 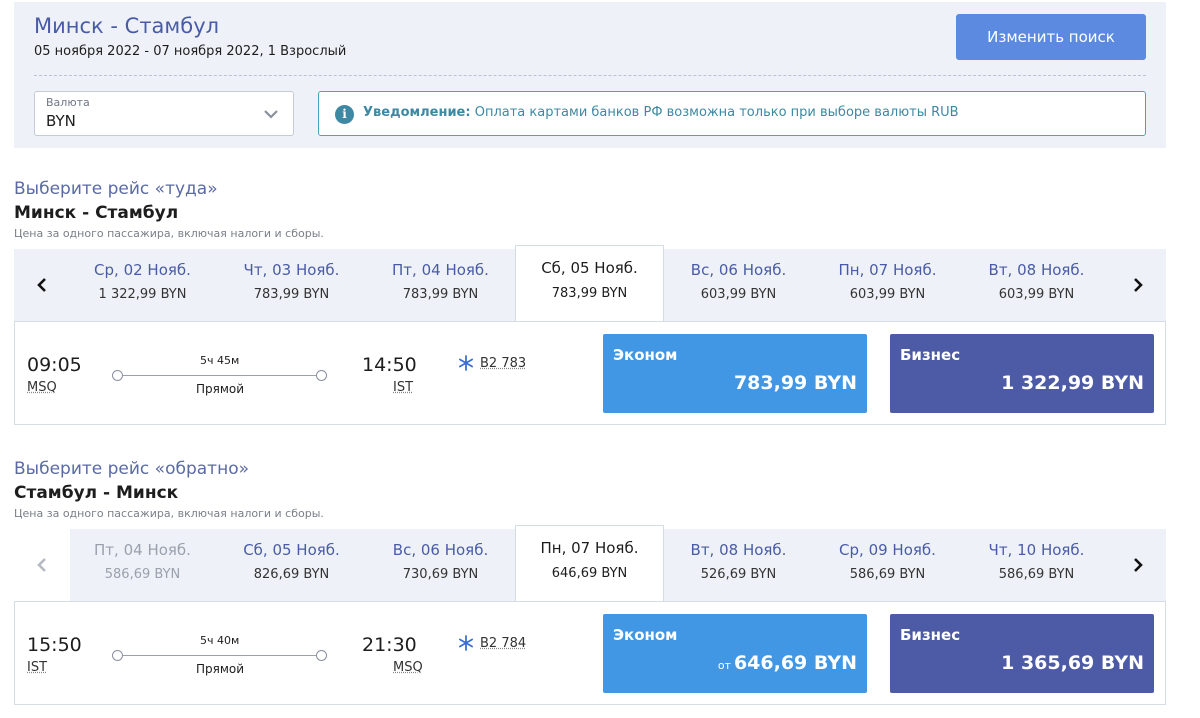 I want to click on date-option-selected: Сб, 05 Нояб. 783,99 BYN, so click(x=589, y=283).